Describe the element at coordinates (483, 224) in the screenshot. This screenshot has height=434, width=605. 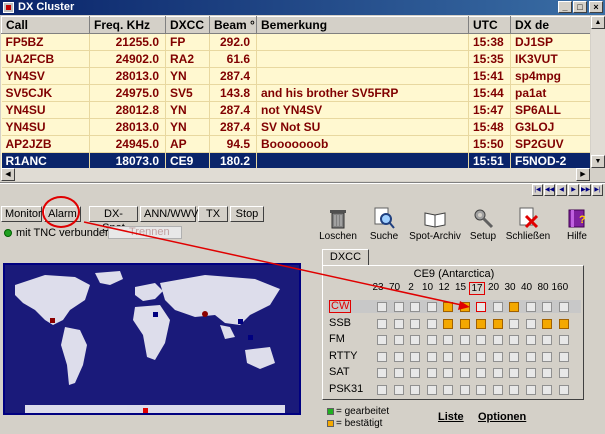
I see `toolbar-setup: Setup` at that location.